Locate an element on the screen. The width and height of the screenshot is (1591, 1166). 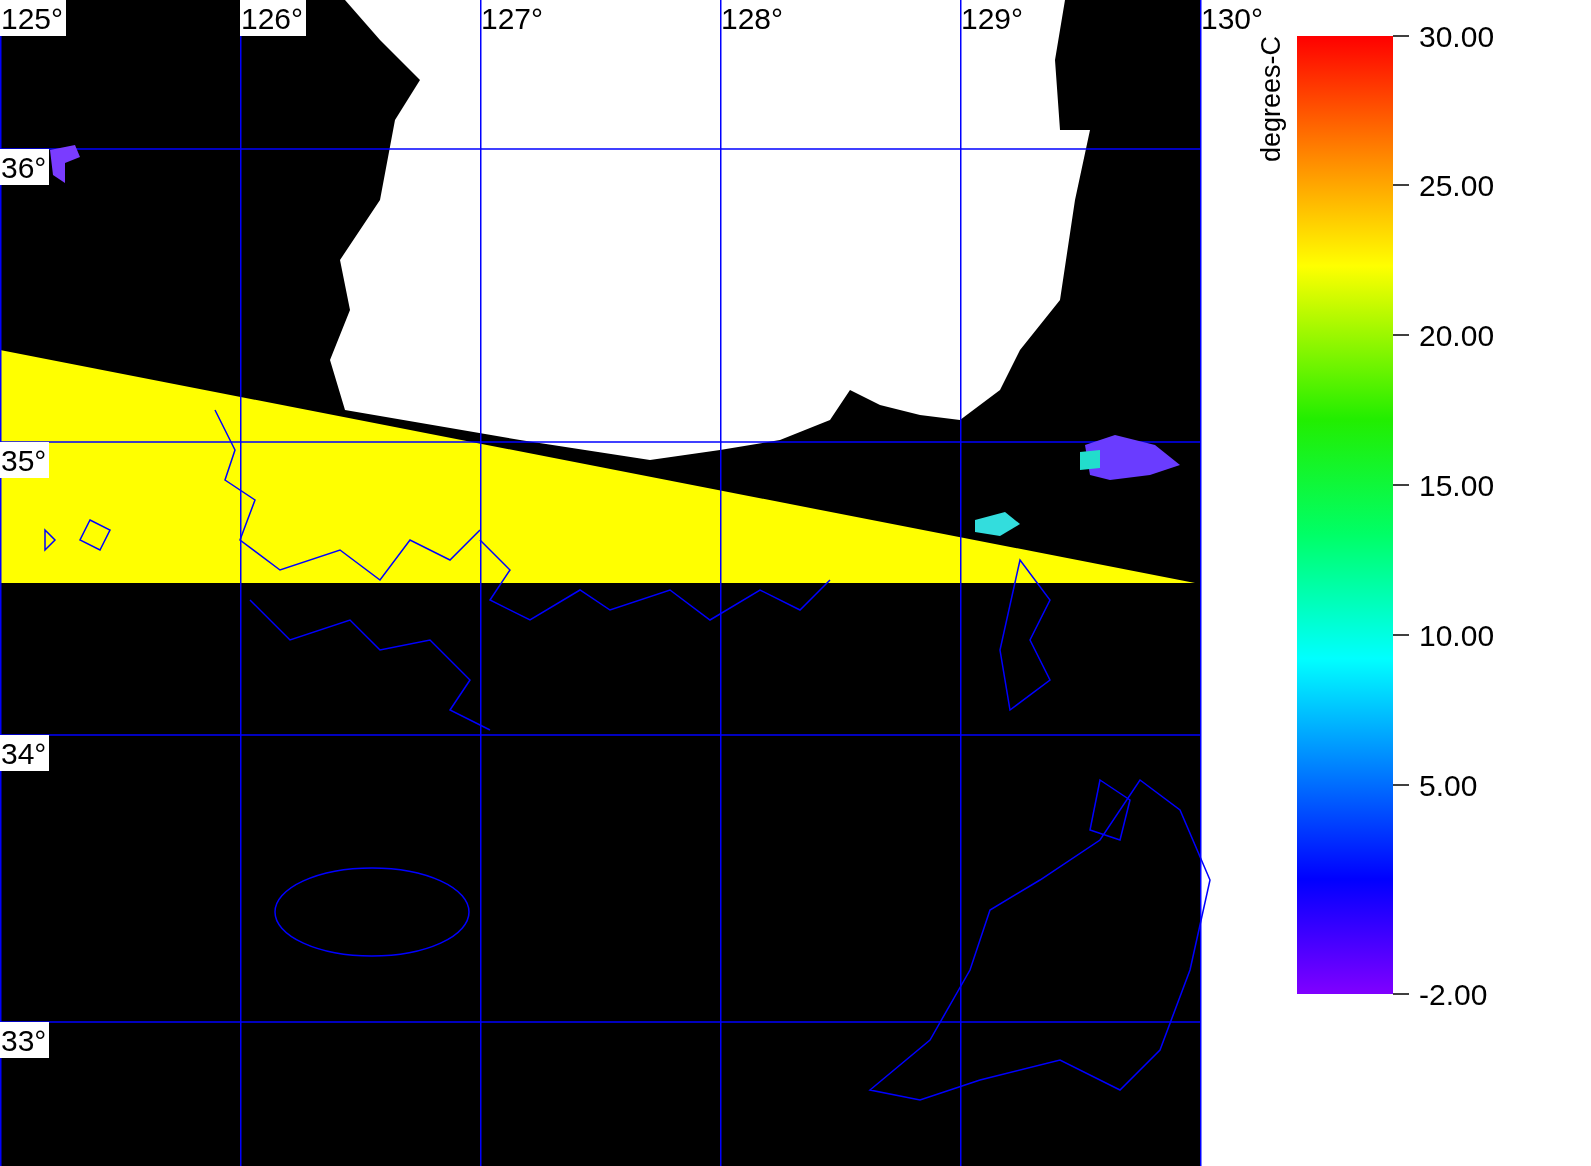
scale-tick-label: 25.00 is located at coordinates (1457, 185).